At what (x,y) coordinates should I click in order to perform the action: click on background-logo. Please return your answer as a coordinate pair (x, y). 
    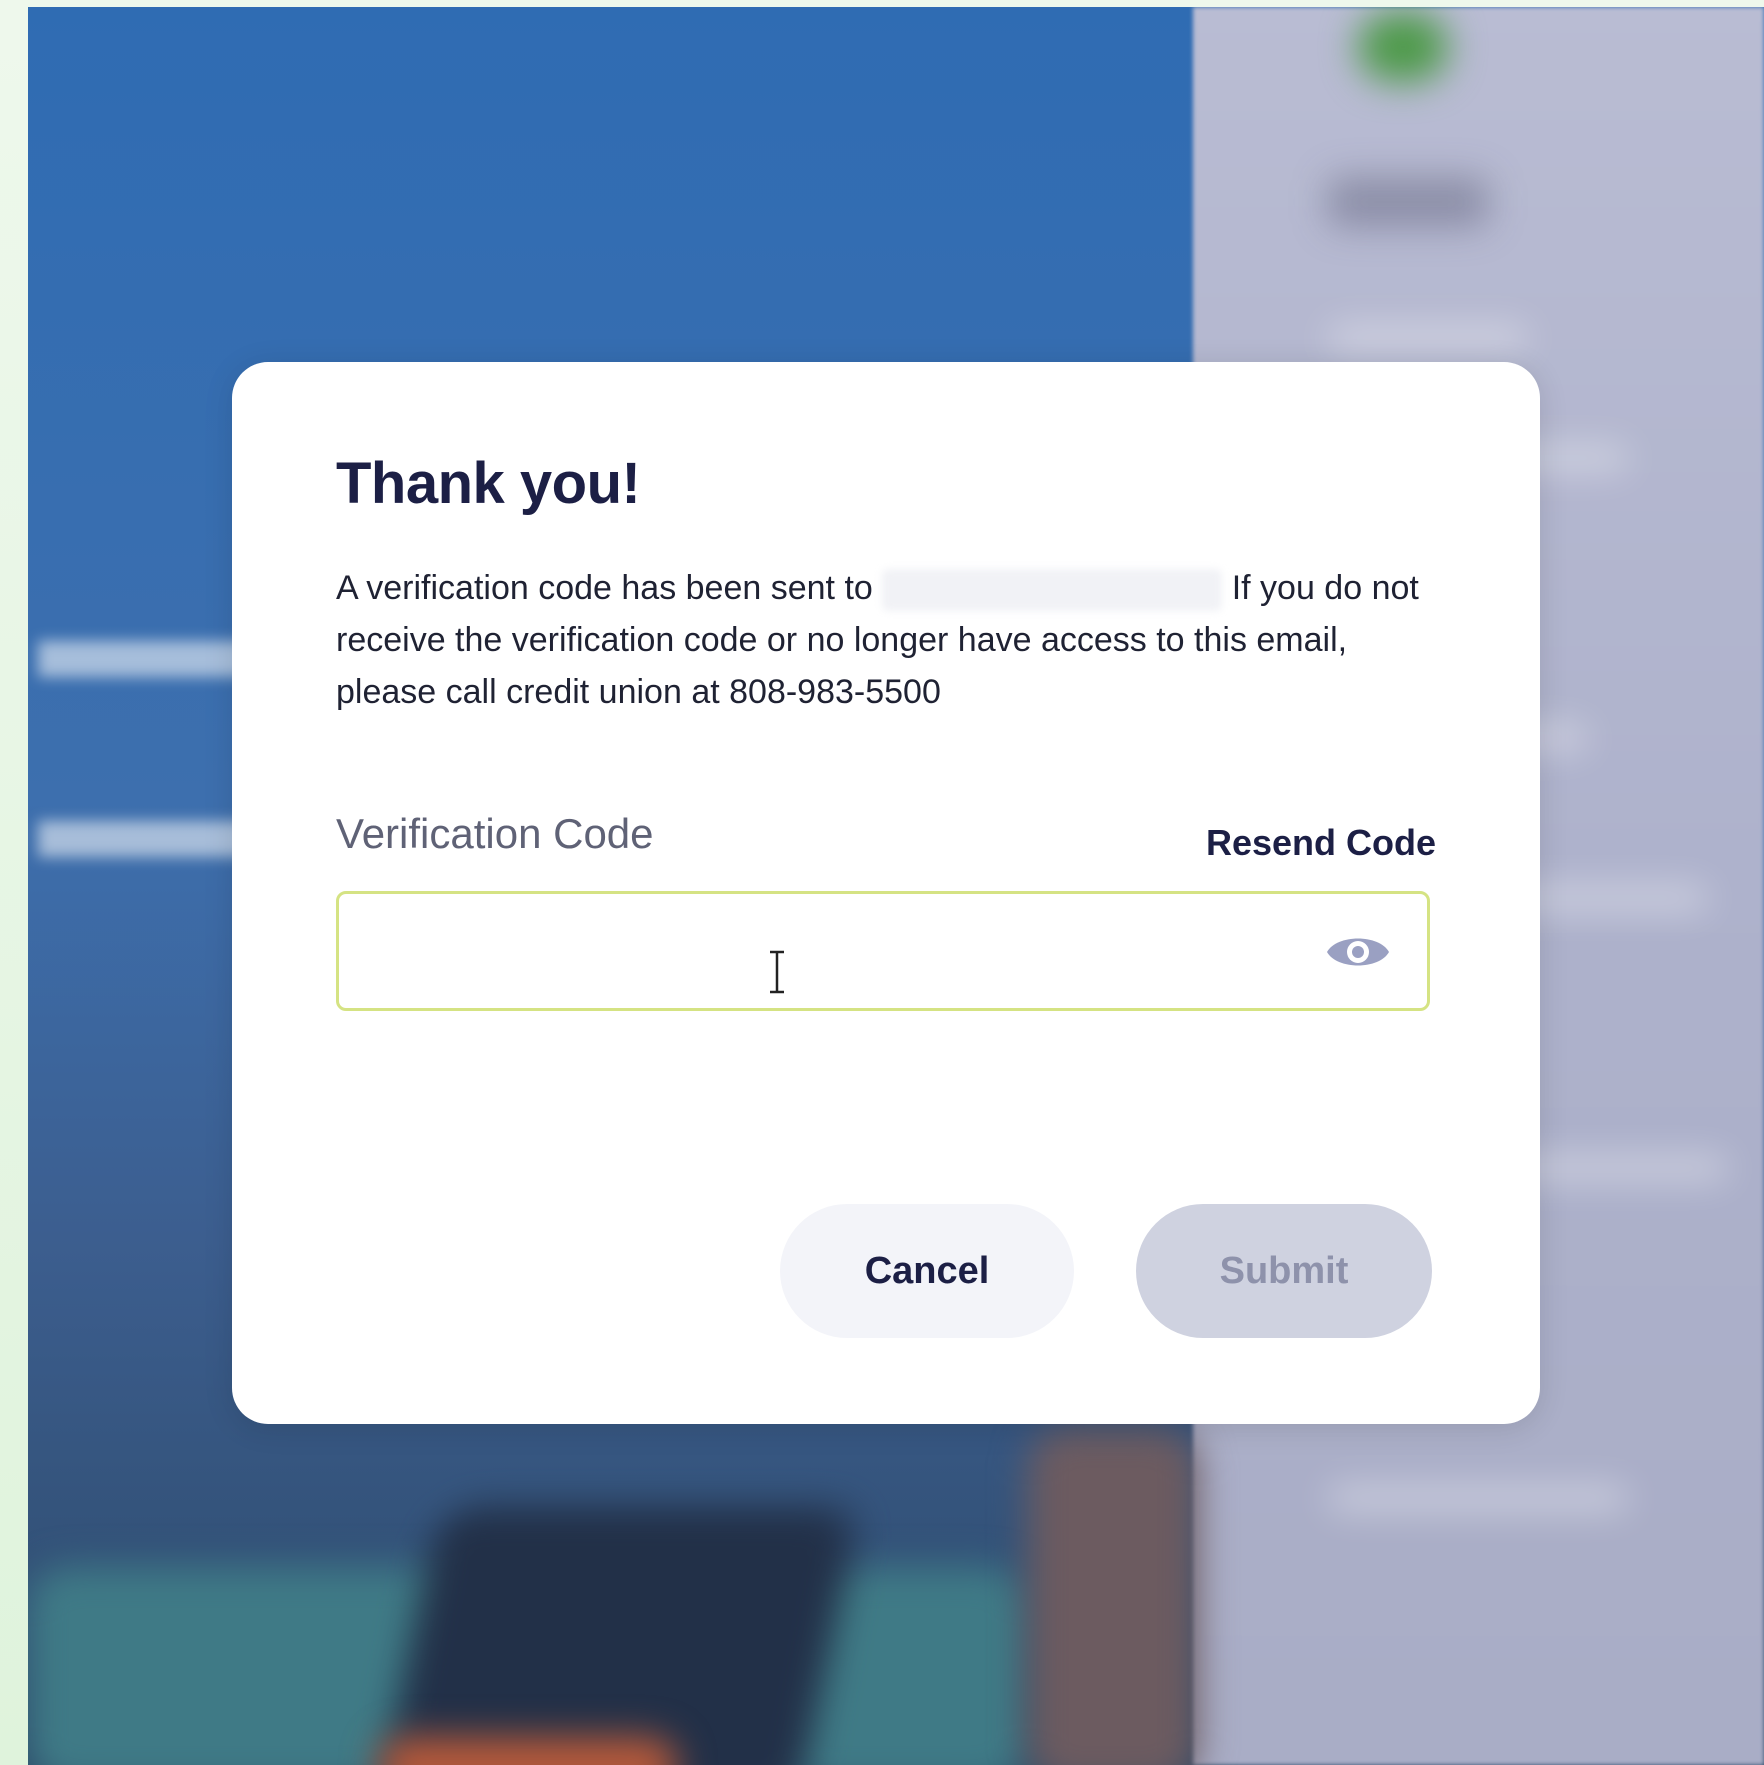
    Looking at the image, I should click on (1403, 47).